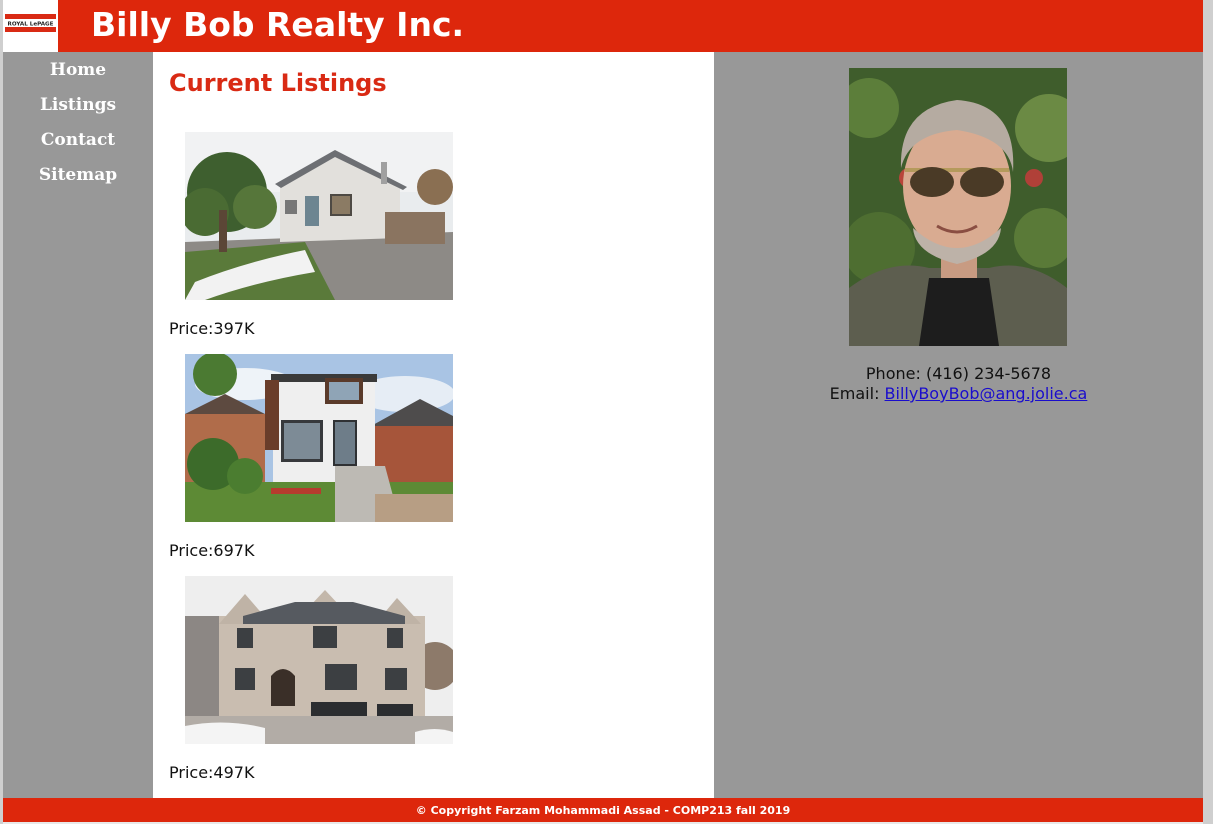 This screenshot has width=1213, height=824. I want to click on royal-lepage-logo: ROYAL LePAGE, so click(30, 23).